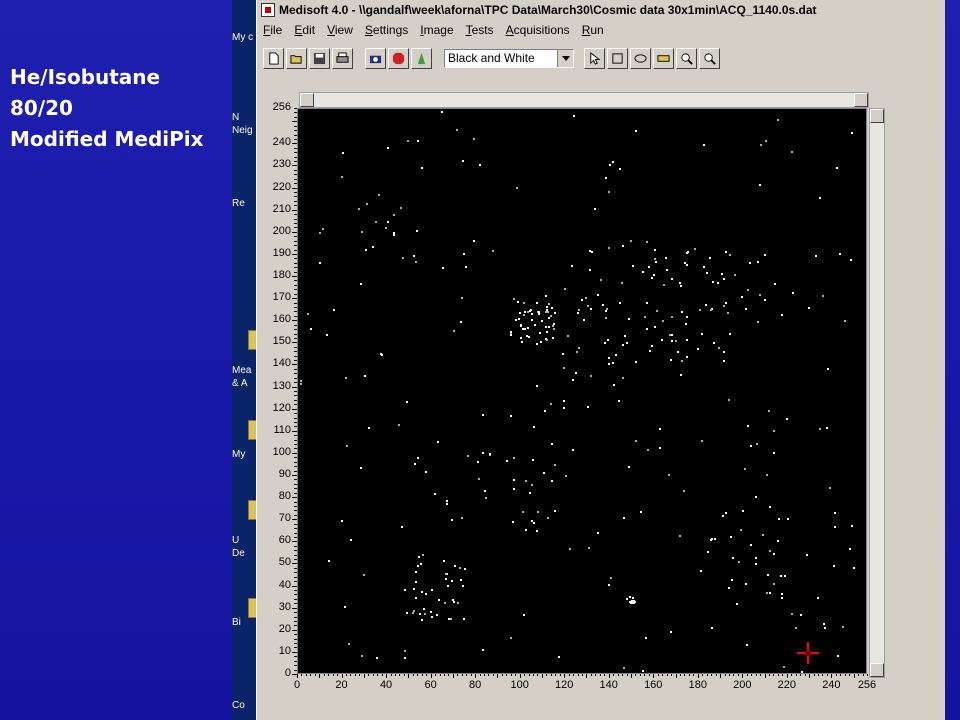  I want to click on desktop-item: Co, so click(238, 705).